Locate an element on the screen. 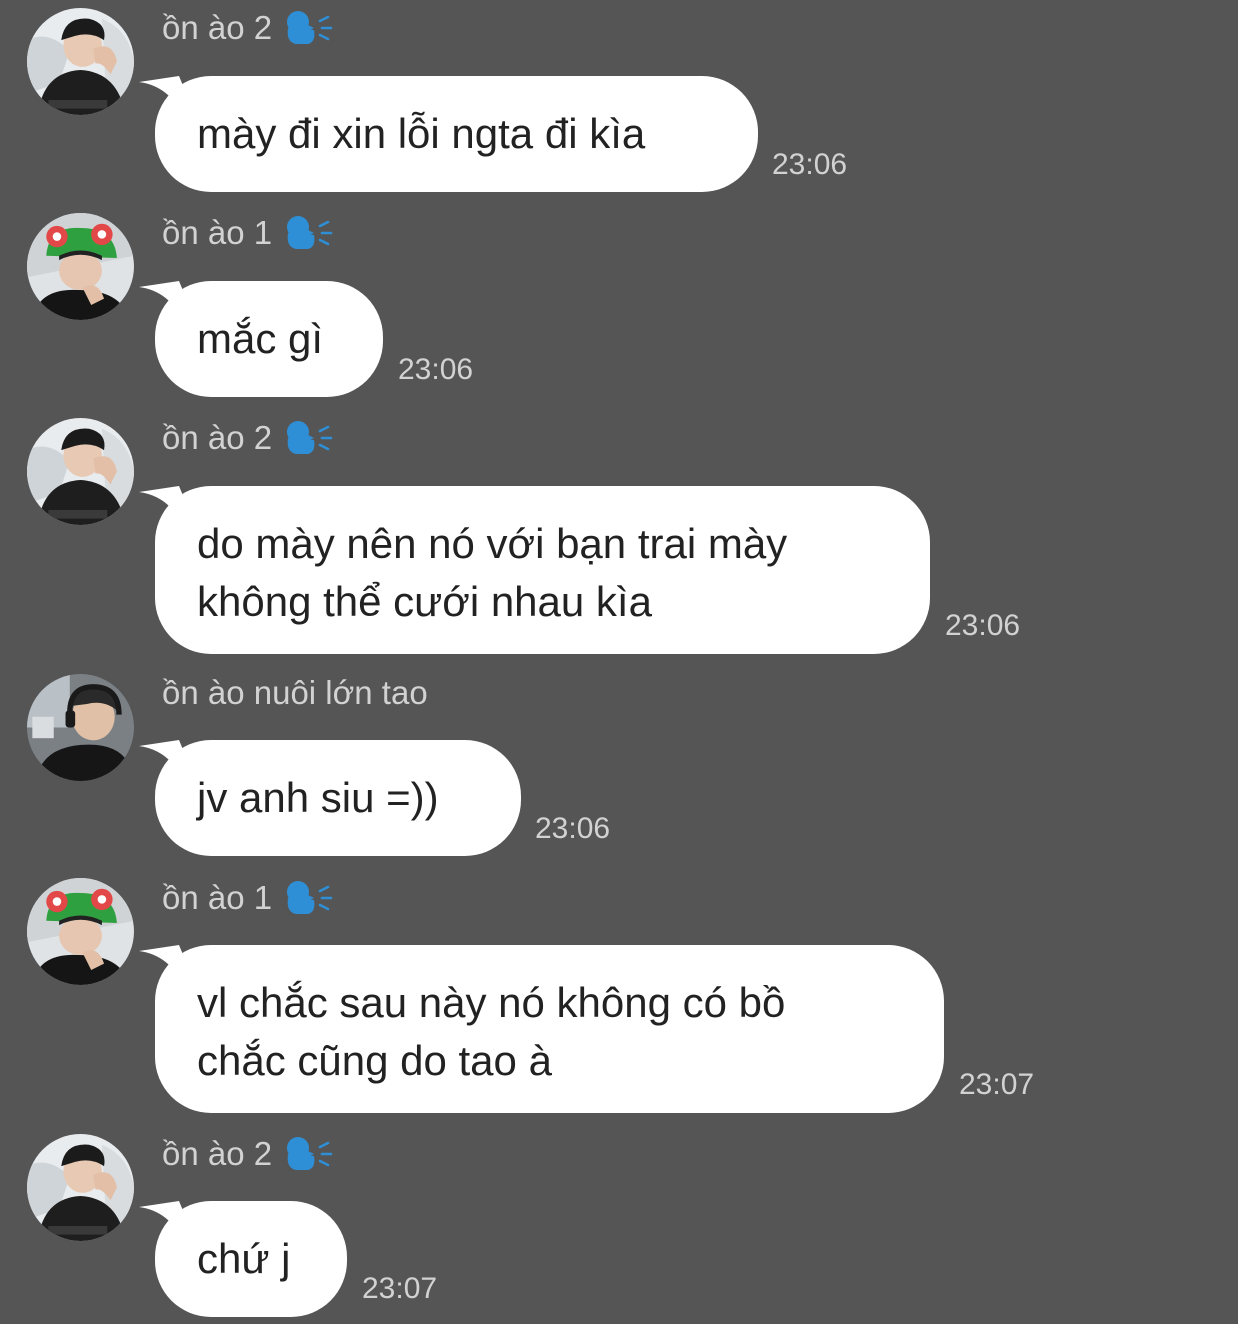  message-text: mày đi xin lỗi ngta đi kìa is located at coordinates (421, 133).